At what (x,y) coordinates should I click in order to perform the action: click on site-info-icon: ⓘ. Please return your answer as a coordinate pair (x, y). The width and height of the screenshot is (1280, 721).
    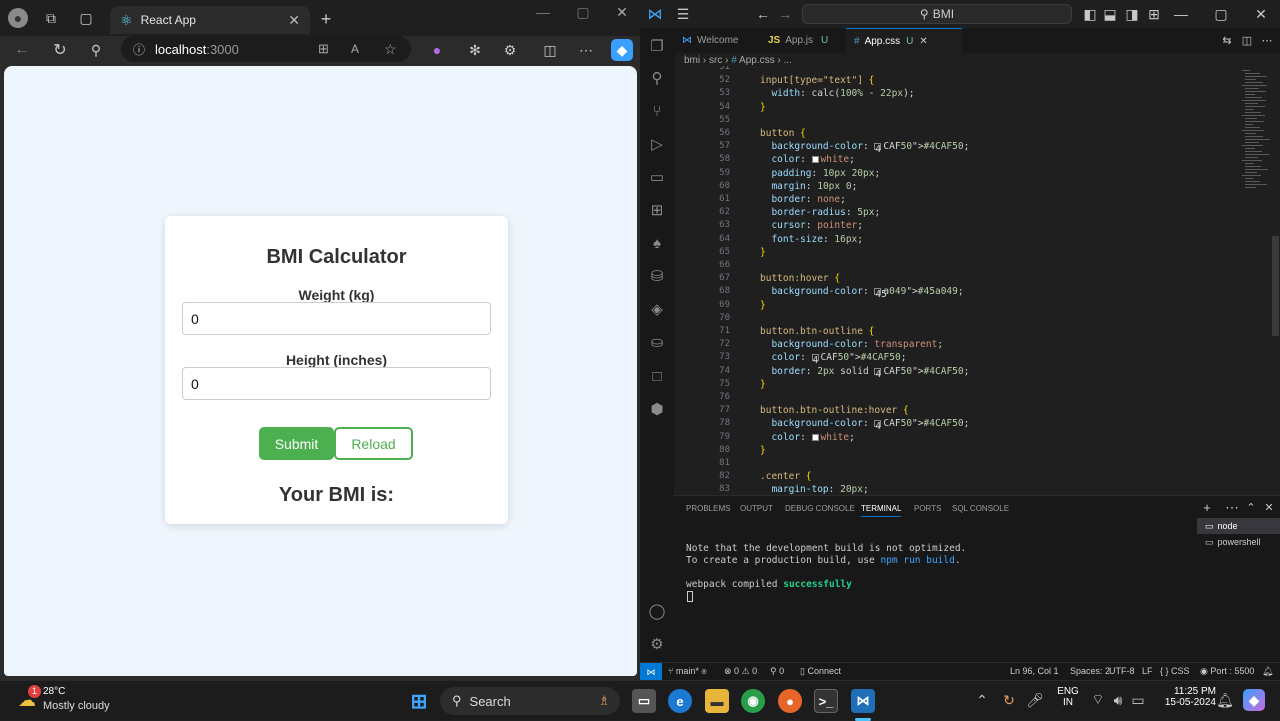
    Looking at the image, I should click on (139, 49).